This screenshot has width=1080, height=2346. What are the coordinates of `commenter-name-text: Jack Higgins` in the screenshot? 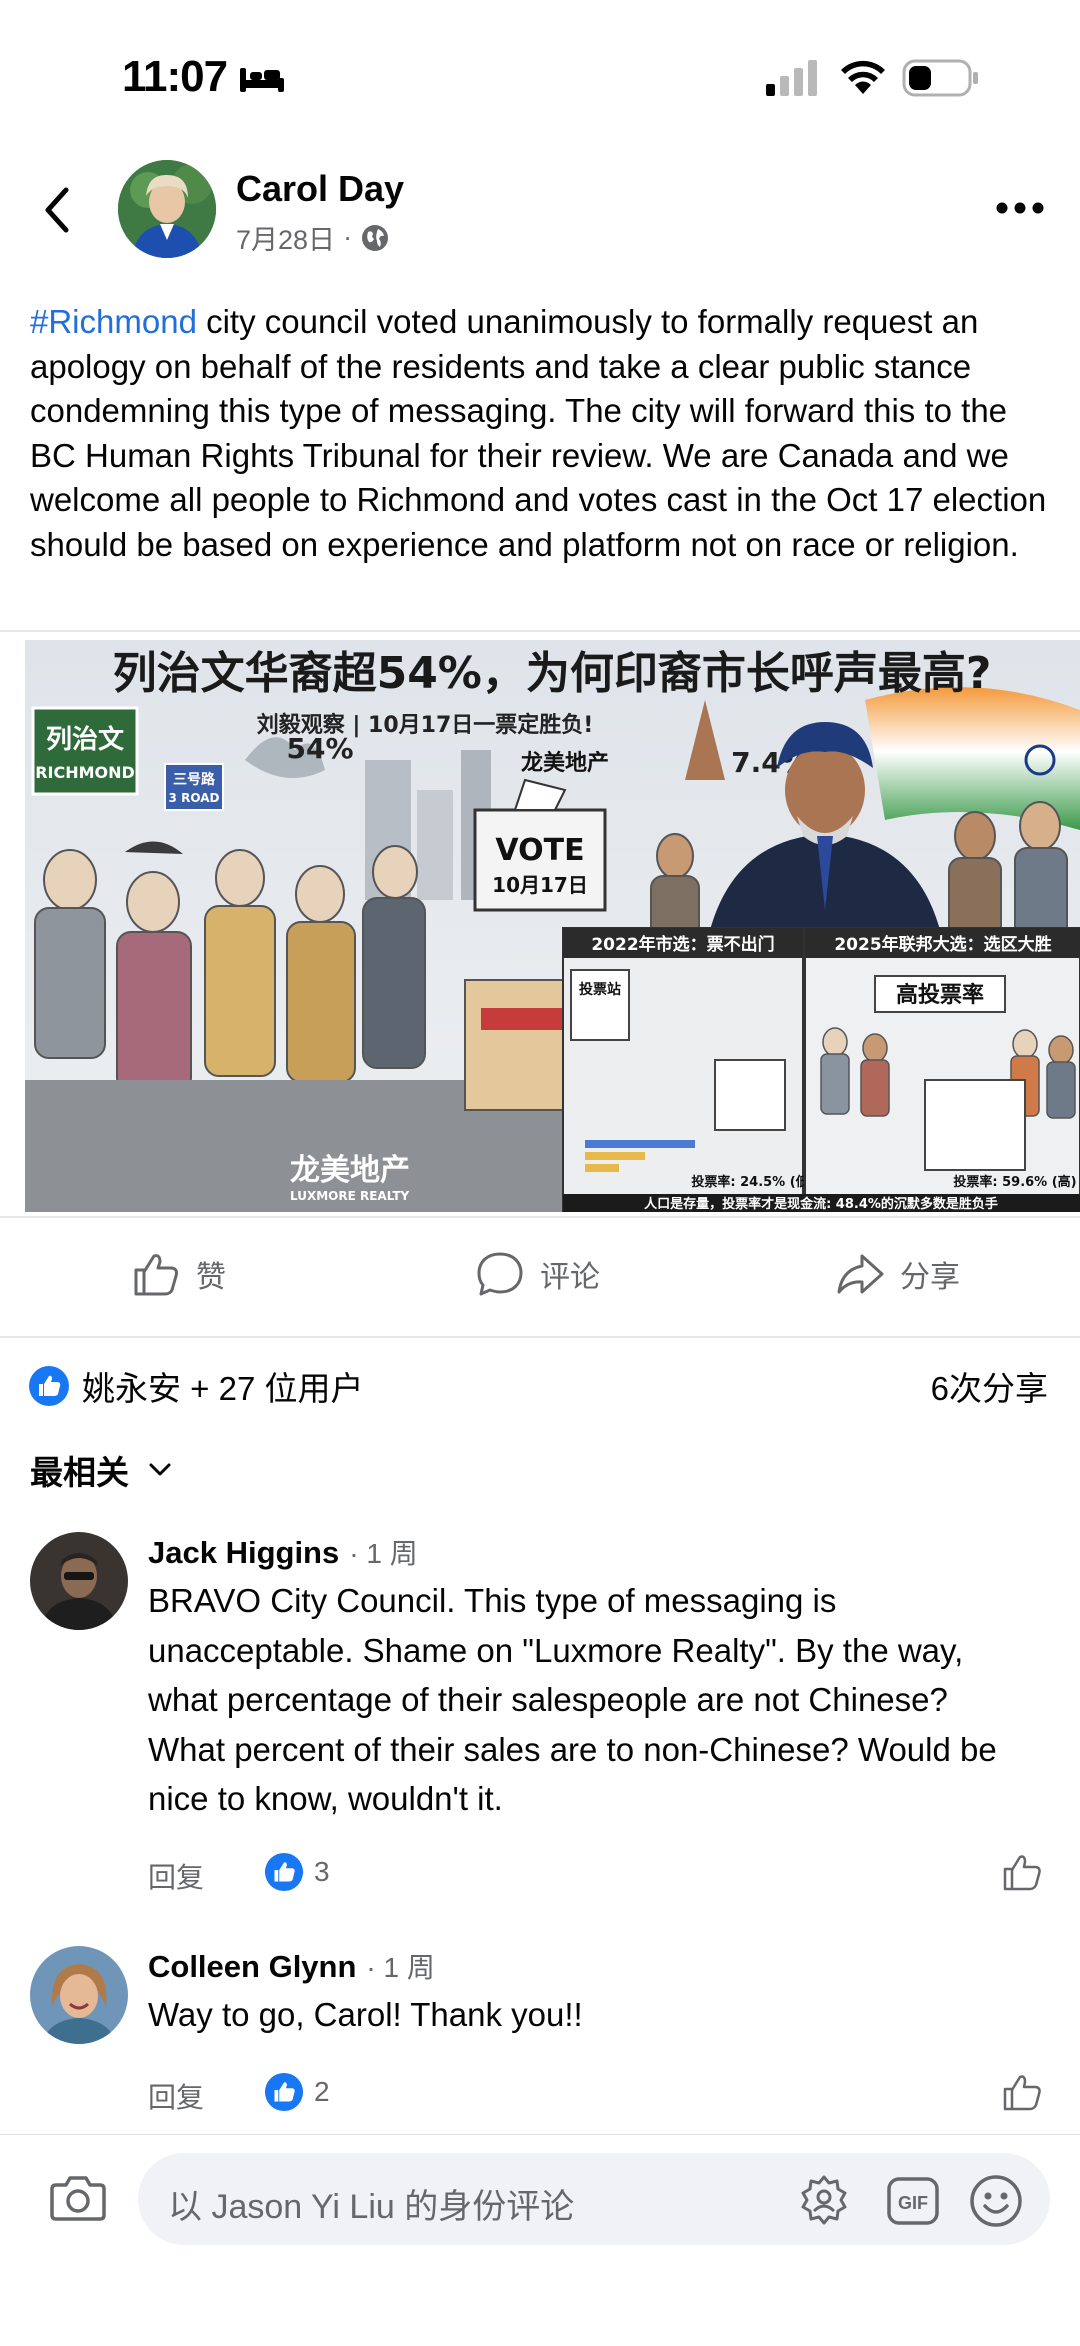 It's located at (243, 1552).